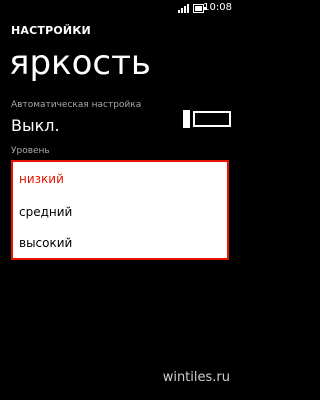 The height and width of the screenshot is (400, 320). I want to click on auto-brightness-toggle, so click(207, 119).